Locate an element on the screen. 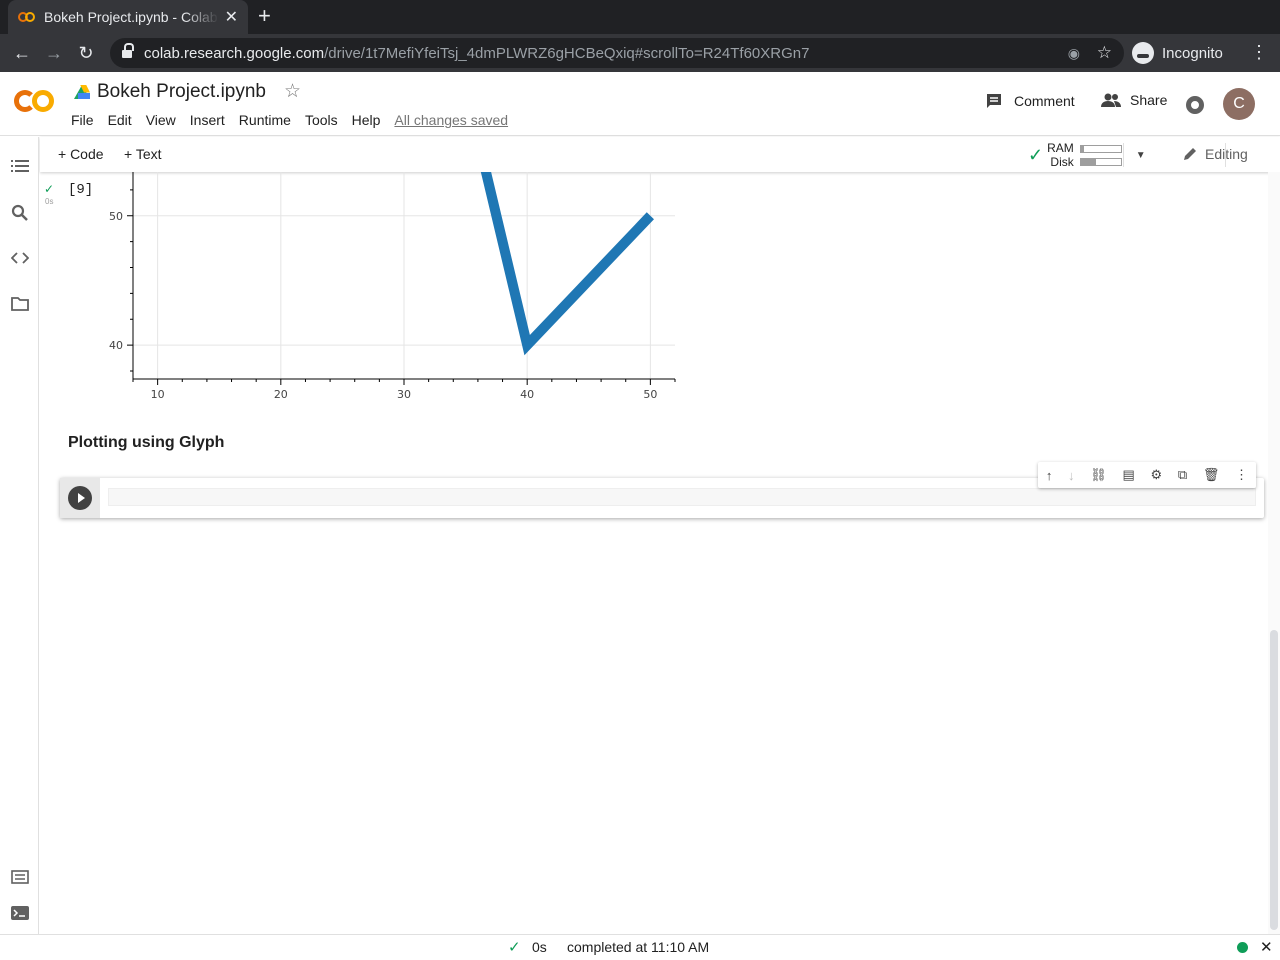 The height and width of the screenshot is (960, 1280). tab-title: Bokeh Project.ipynb - Colab is located at coordinates (131, 17).